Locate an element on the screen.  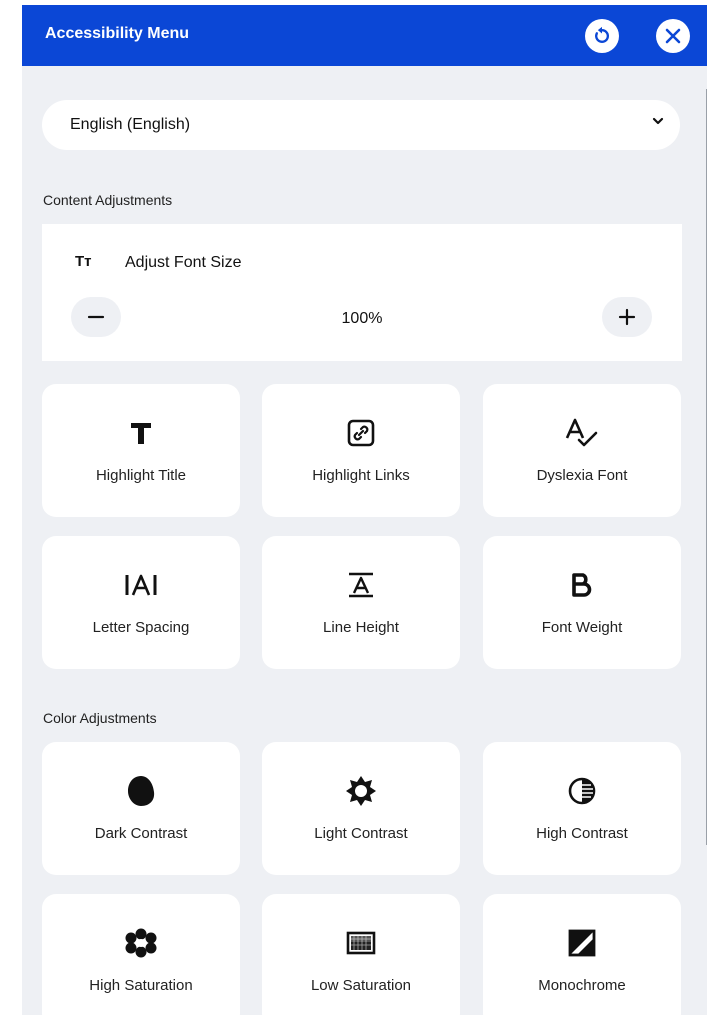
card-label: High Contrast is located at coordinates (582, 833).